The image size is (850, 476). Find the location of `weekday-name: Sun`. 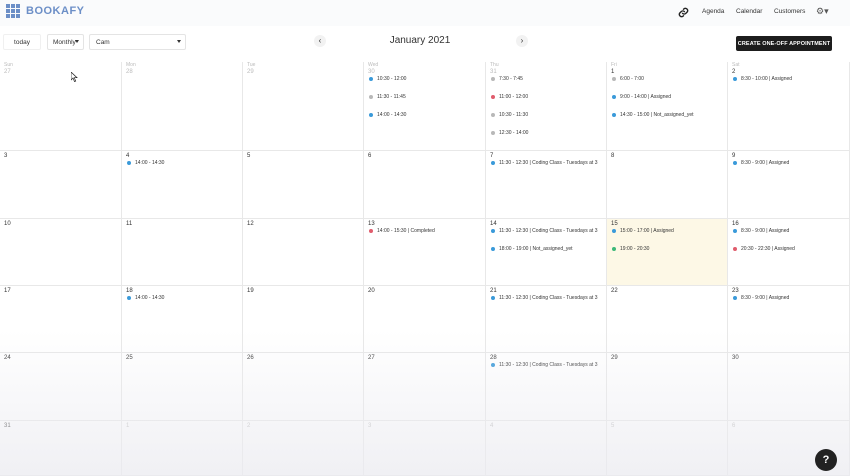

weekday-name: Sun is located at coordinates (8, 65).